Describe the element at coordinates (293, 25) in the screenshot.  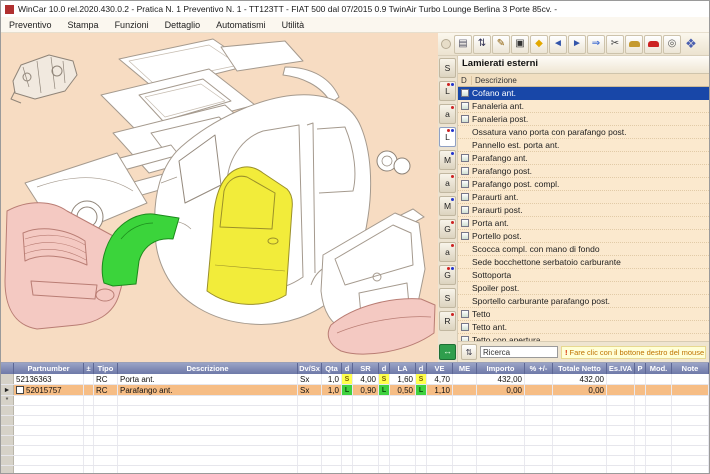
I see `menu-utilità: Utilità` at that location.